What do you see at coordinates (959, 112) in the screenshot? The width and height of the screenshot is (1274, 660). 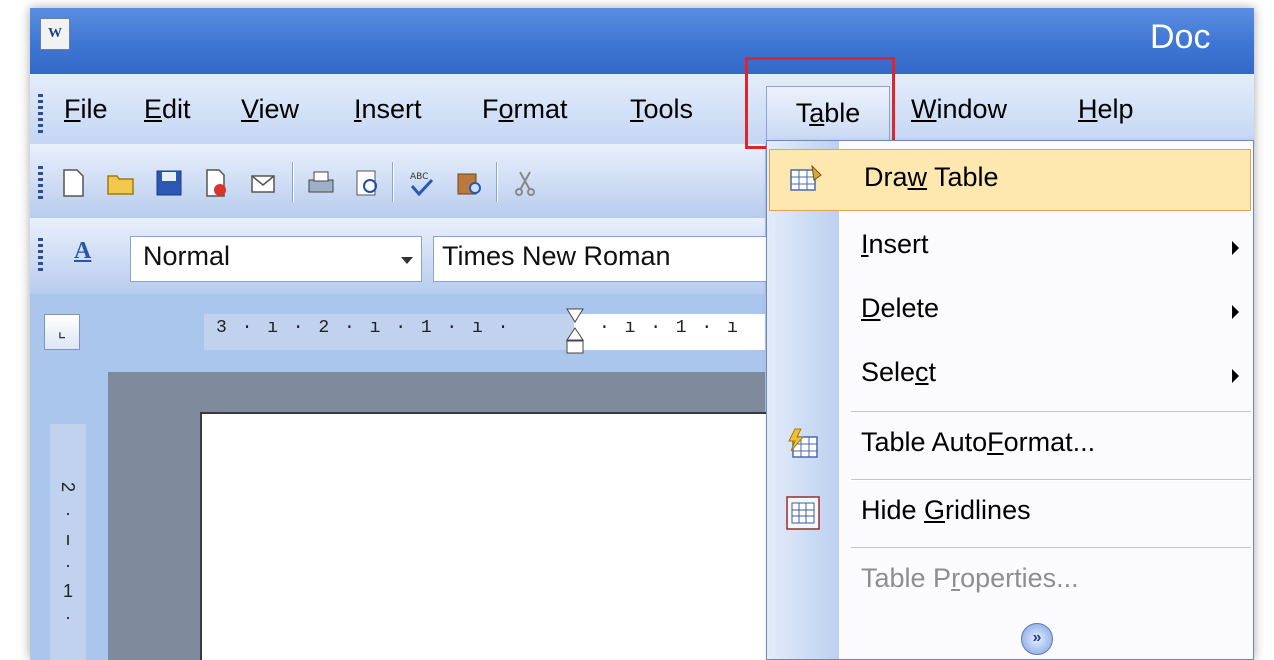 I see `menu-window: Window` at bounding box center [959, 112].